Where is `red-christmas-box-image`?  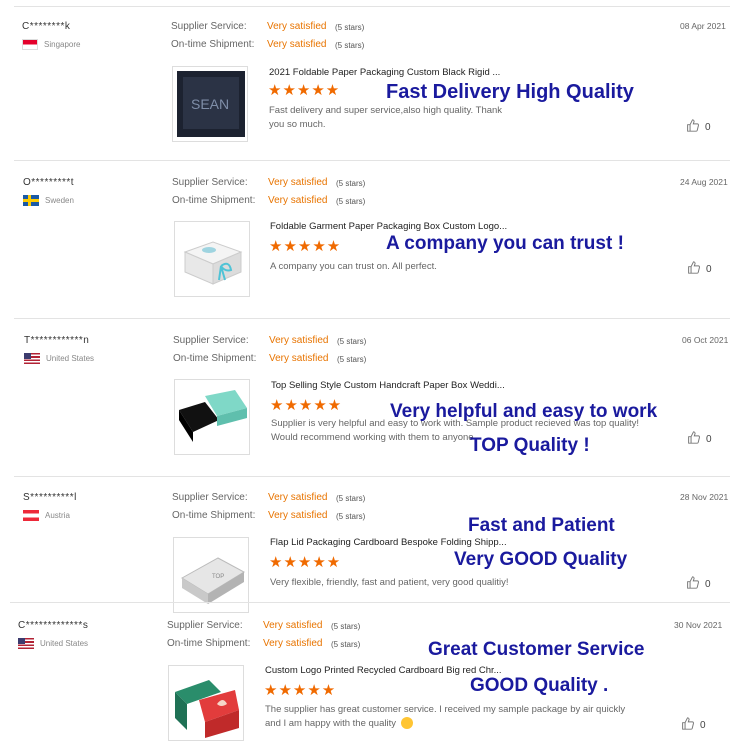 red-christmas-box-image is located at coordinates (207, 709).